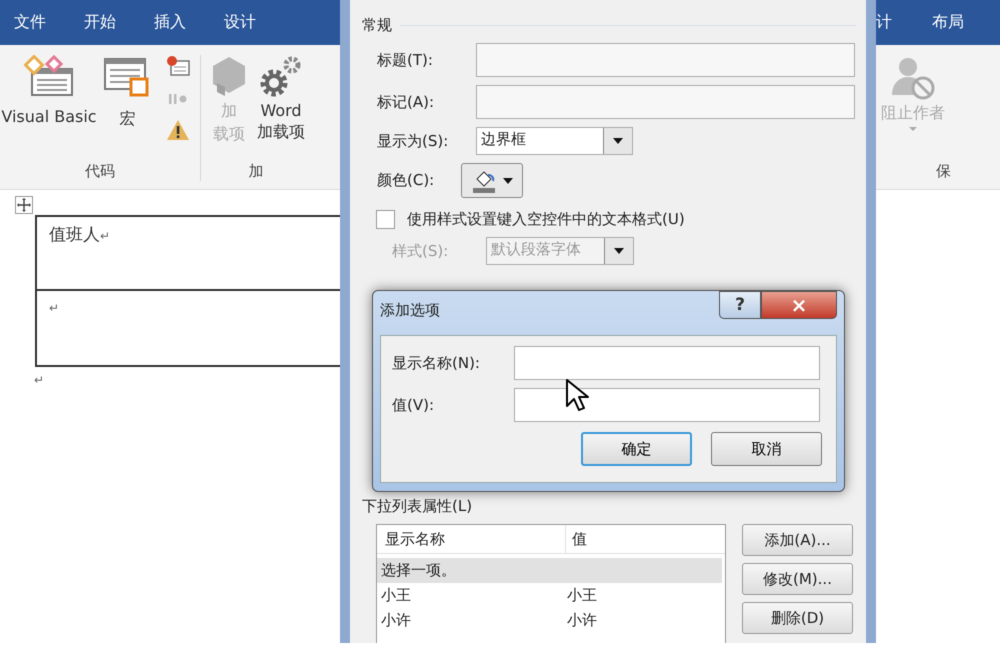 This screenshot has height=660, width=1000. I want to click on column-header: 显示名称, so click(471, 539).